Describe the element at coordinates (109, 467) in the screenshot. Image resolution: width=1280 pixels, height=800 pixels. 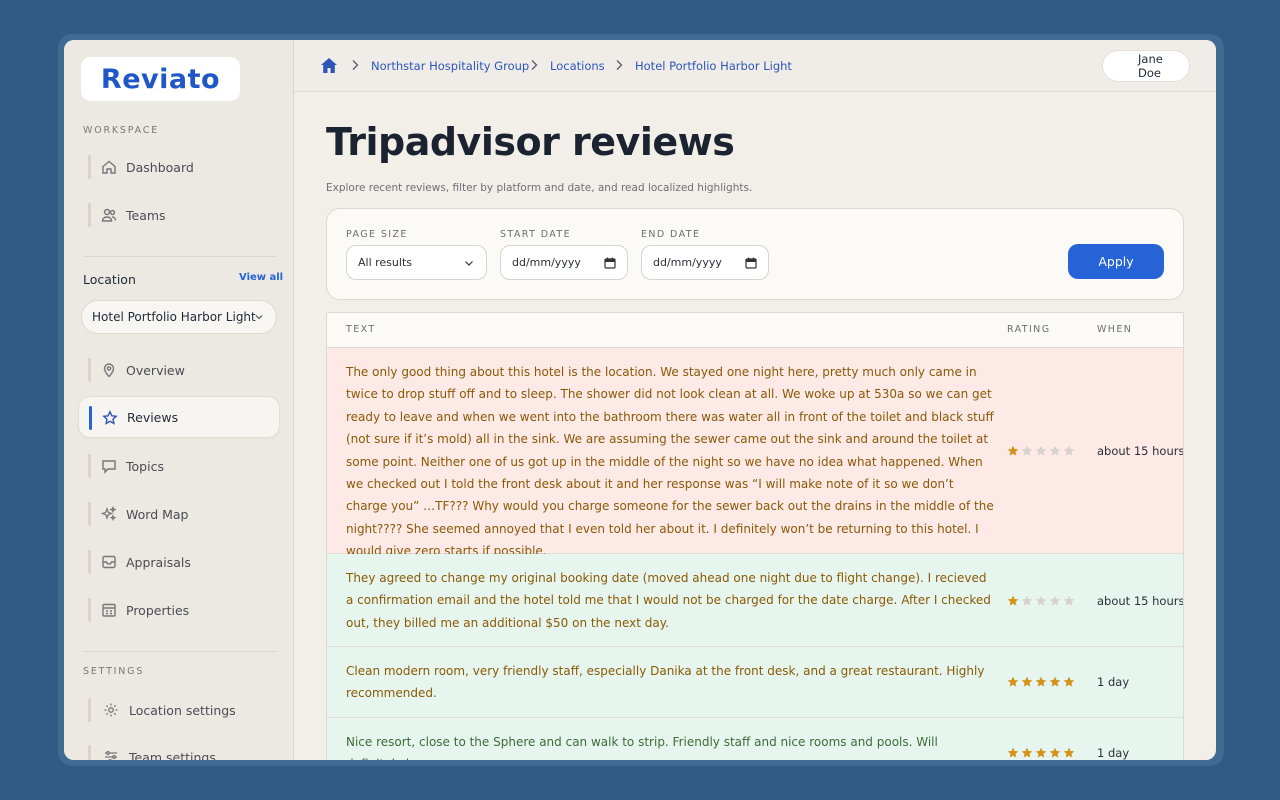
I see `chat-bubble-icon` at that location.